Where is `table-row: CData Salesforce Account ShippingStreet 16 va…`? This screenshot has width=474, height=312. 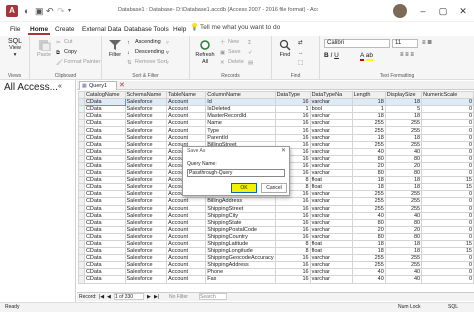
table-row: CData Salesforce Account ShippingStreet 16 va… is located at coordinates (276, 208).